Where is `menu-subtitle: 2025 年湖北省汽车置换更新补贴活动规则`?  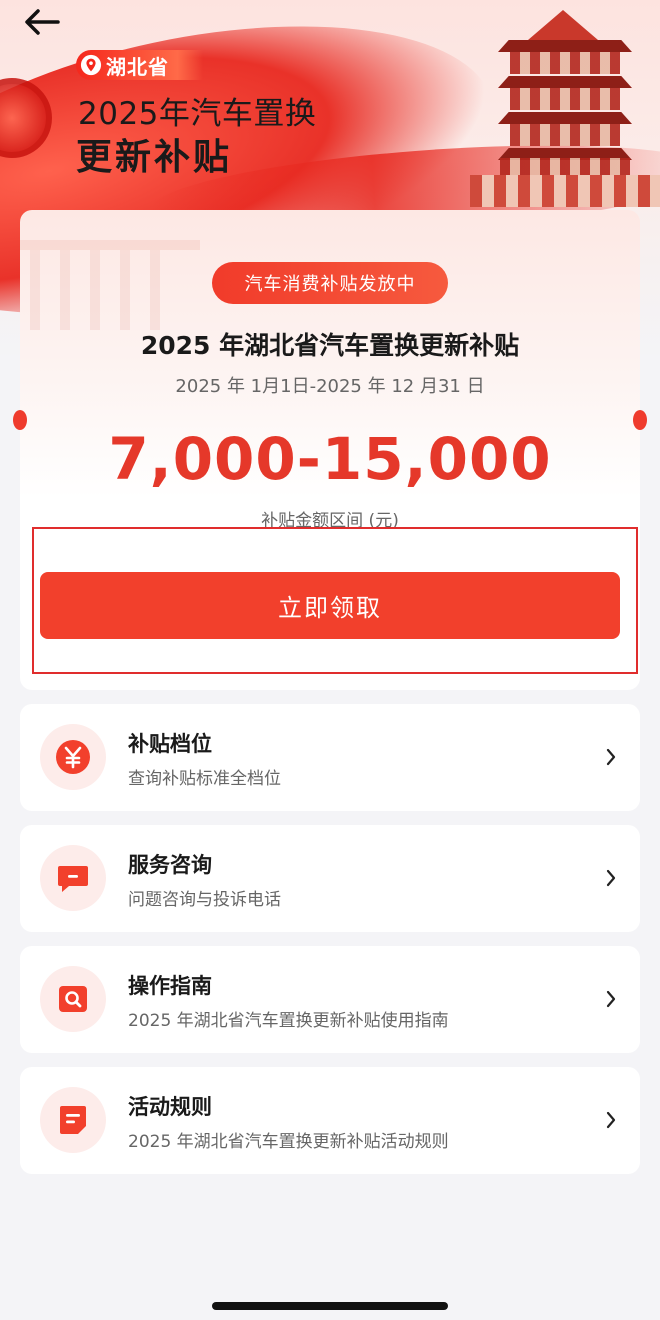
menu-subtitle: 2025 年湖北省汽车置换更新补贴活动规则 is located at coordinates (288, 1142).